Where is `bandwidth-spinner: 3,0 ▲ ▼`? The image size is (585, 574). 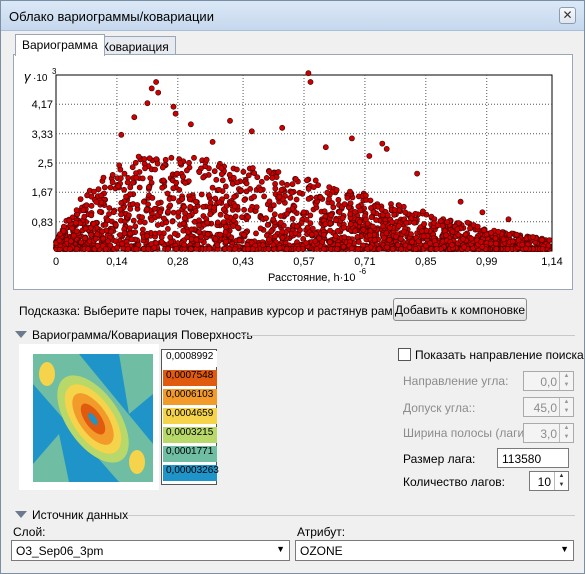
bandwidth-spinner: 3,0 ▲ ▼ is located at coordinates (548, 433).